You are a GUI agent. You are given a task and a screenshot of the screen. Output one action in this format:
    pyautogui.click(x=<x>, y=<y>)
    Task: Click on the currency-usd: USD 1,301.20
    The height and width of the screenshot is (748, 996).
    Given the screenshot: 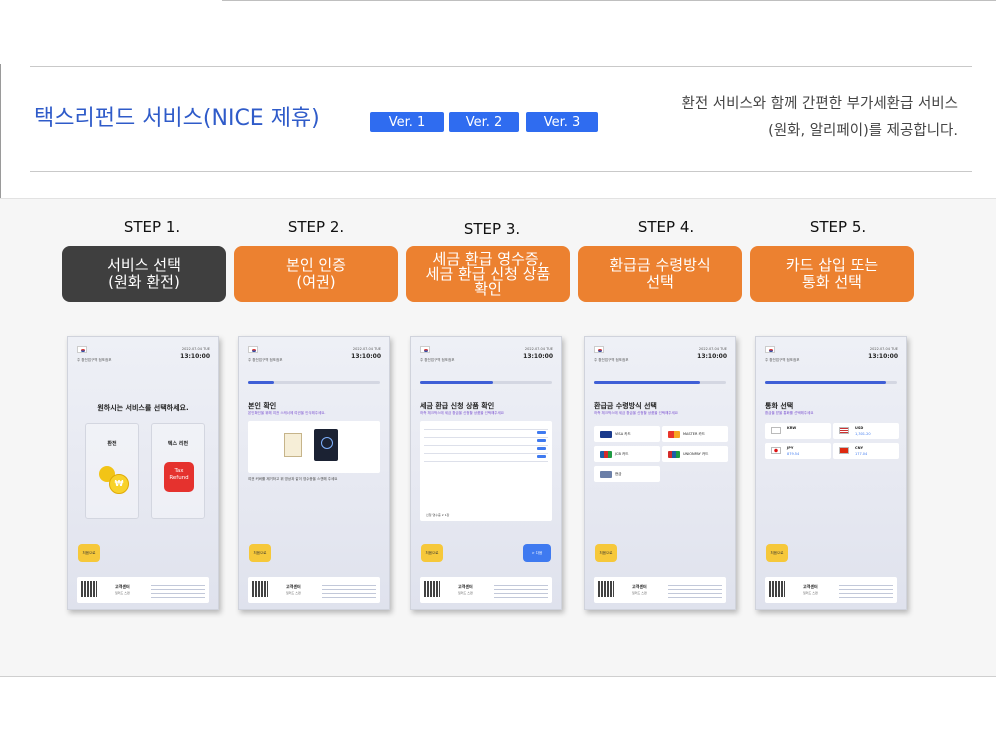 What is the action you would take?
    pyautogui.click(x=866, y=431)
    